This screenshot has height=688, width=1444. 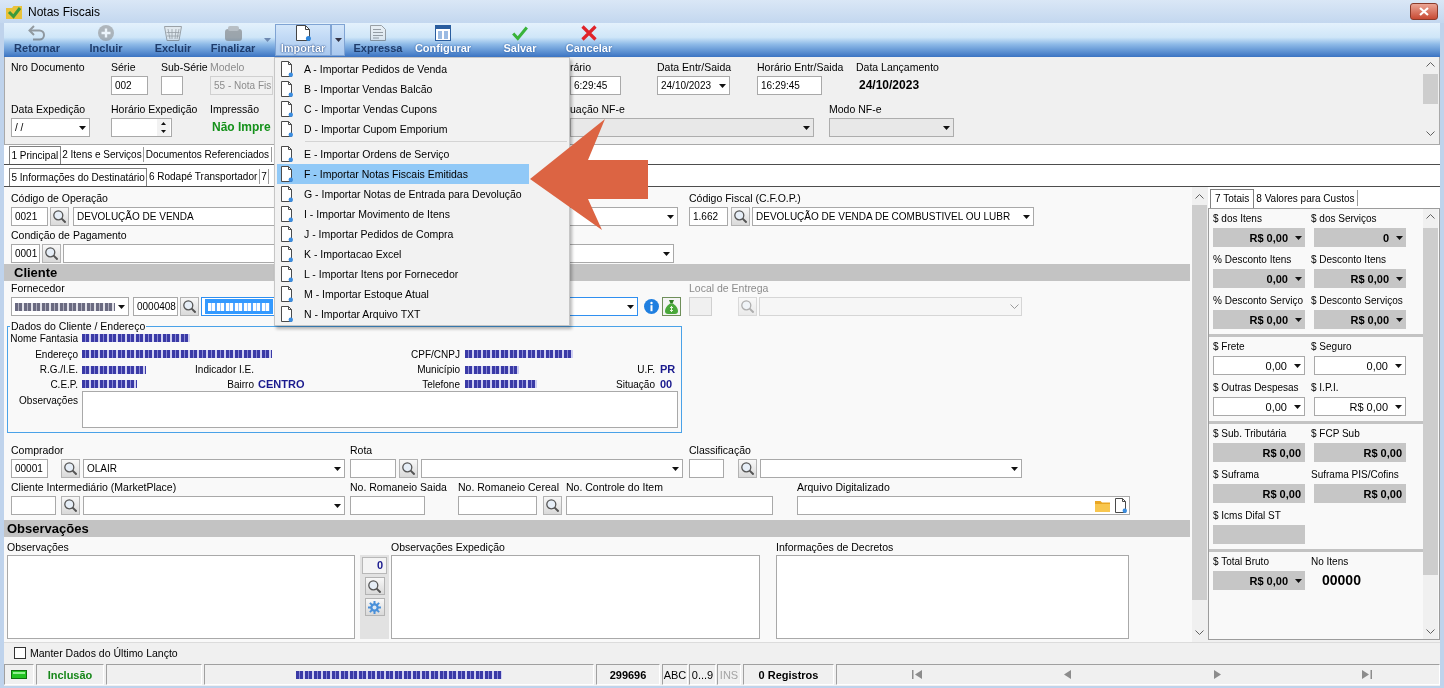 I want to click on dropdown-button, so click(x=338, y=40).